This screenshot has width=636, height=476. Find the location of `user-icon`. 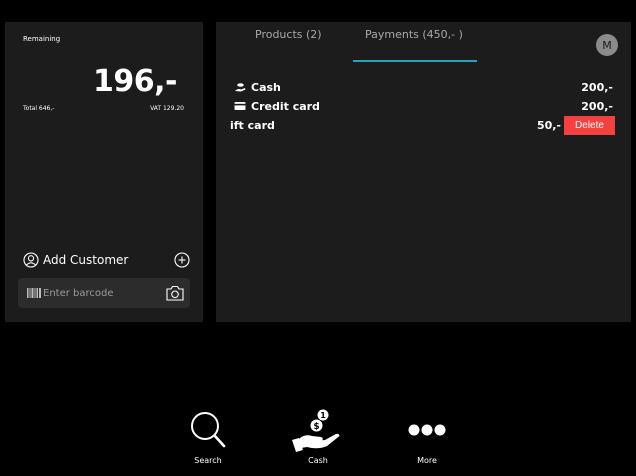

user-icon is located at coordinates (31, 260).